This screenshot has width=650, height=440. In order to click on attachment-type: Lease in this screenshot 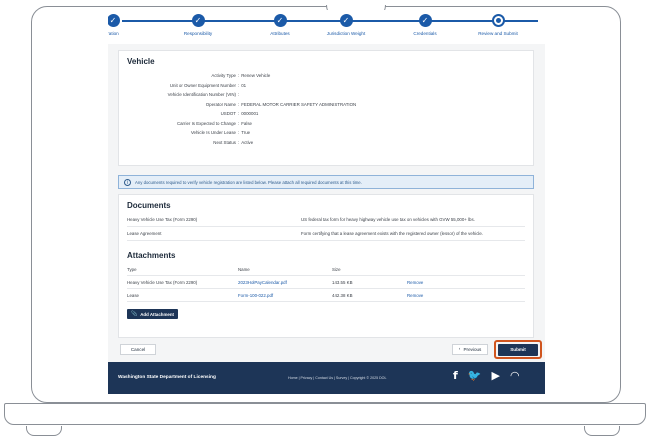, I will do `click(133, 295)`.